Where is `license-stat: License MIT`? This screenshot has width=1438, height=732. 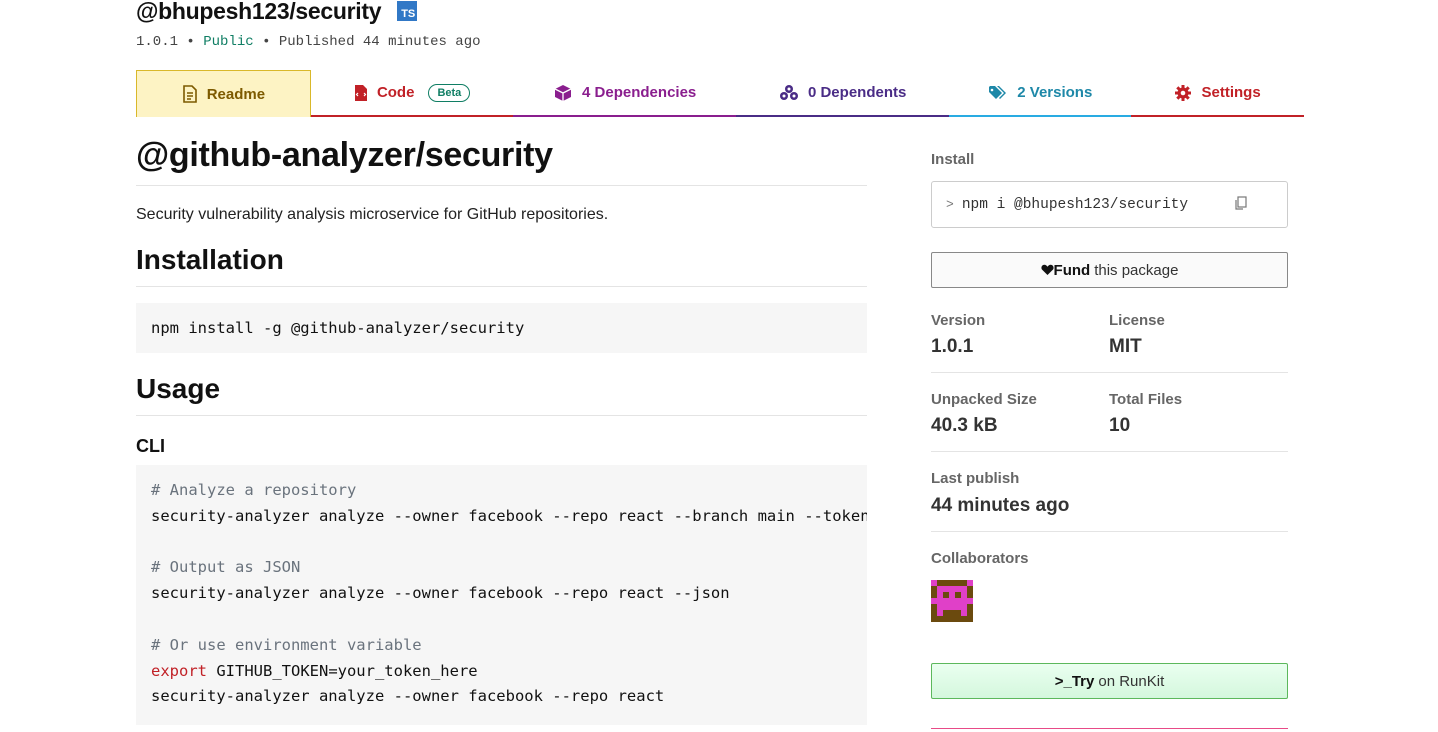 license-stat: License MIT is located at coordinates (1198, 335).